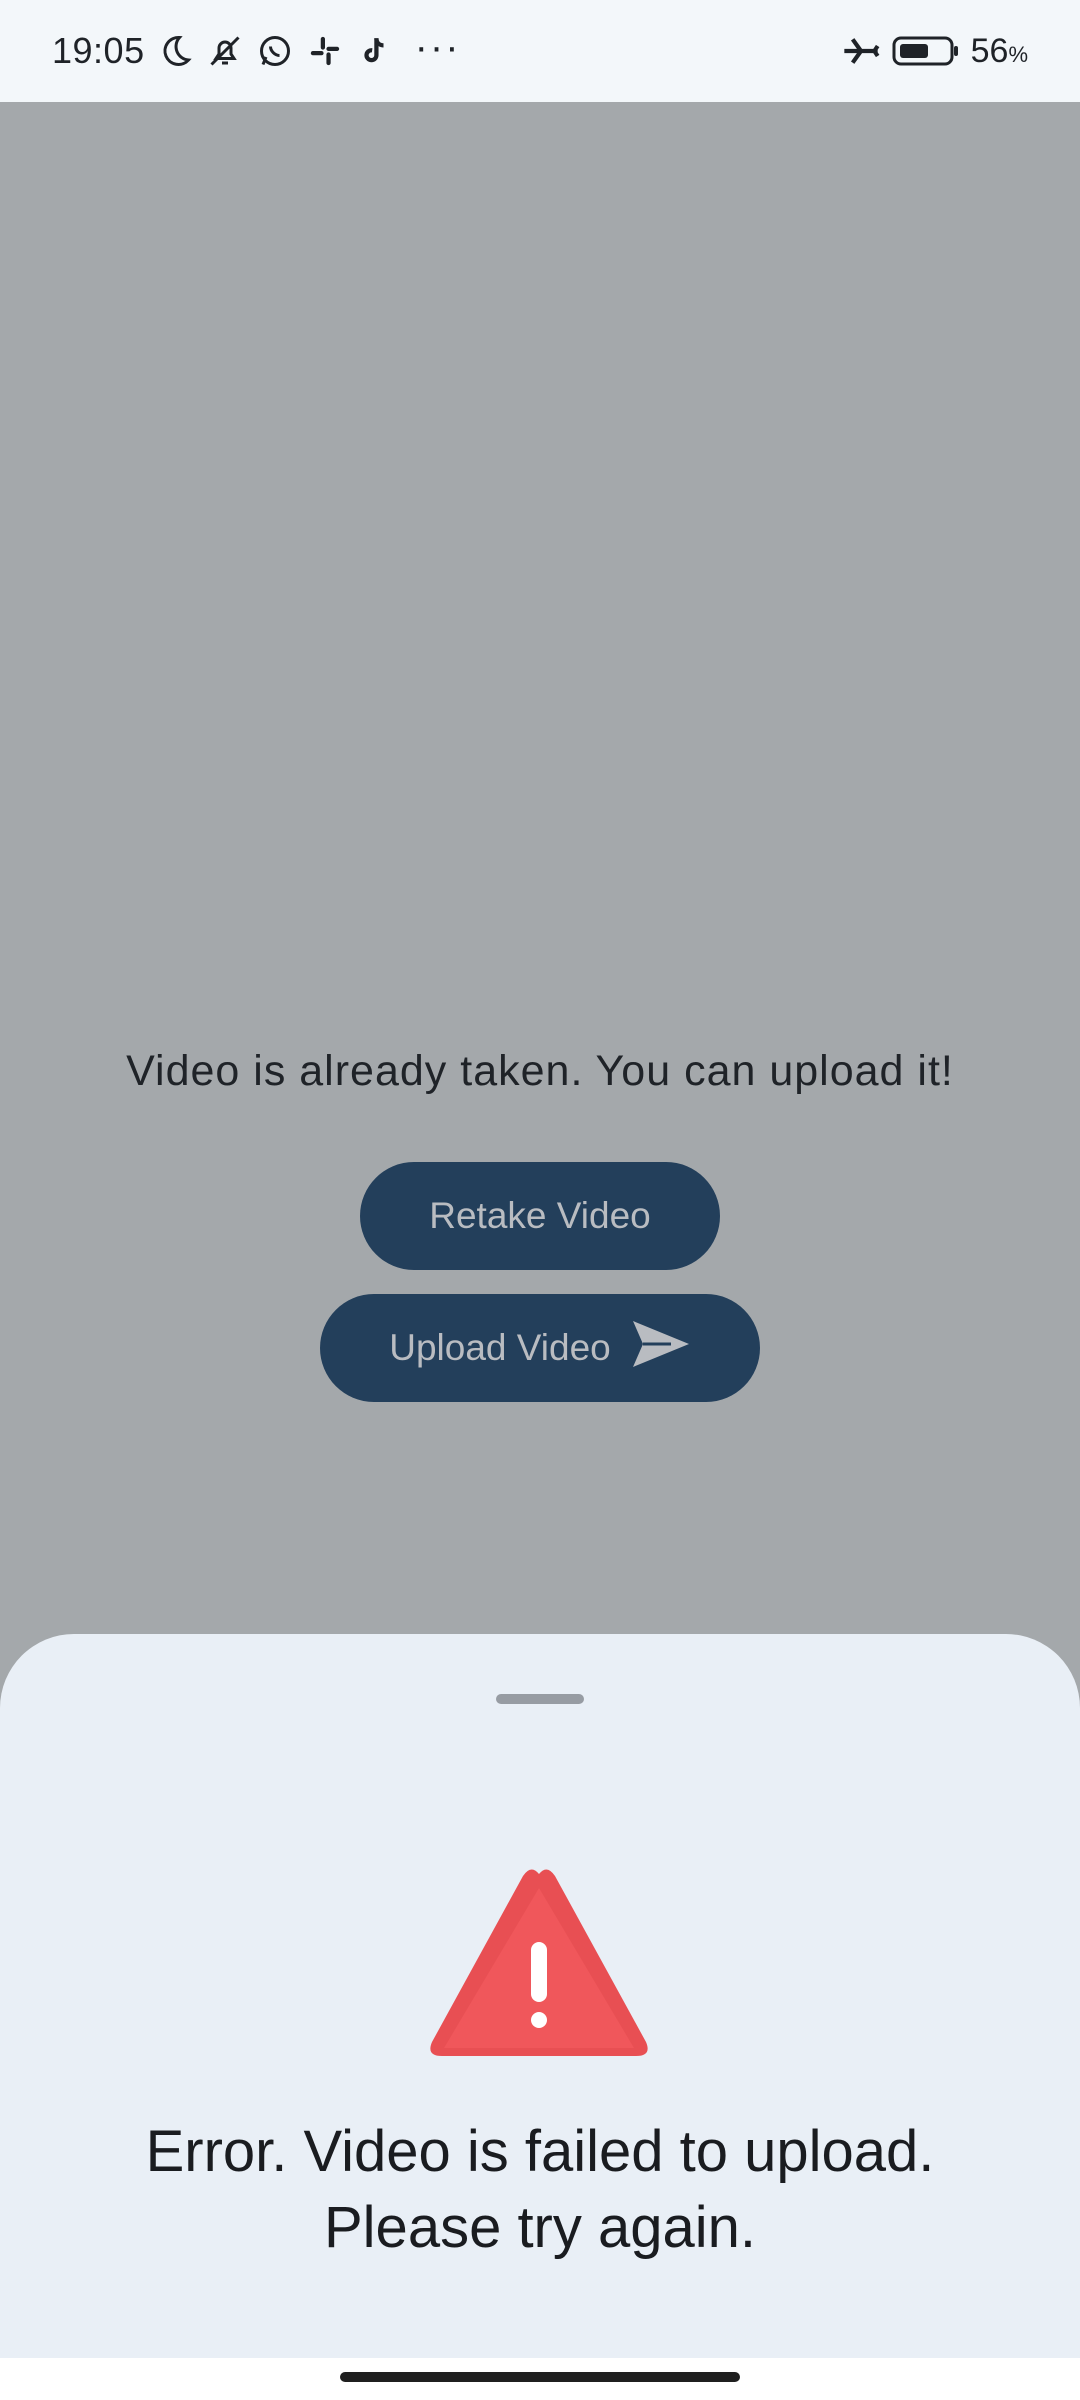  What do you see at coordinates (325, 51) in the screenshot?
I see `slack-icon` at bounding box center [325, 51].